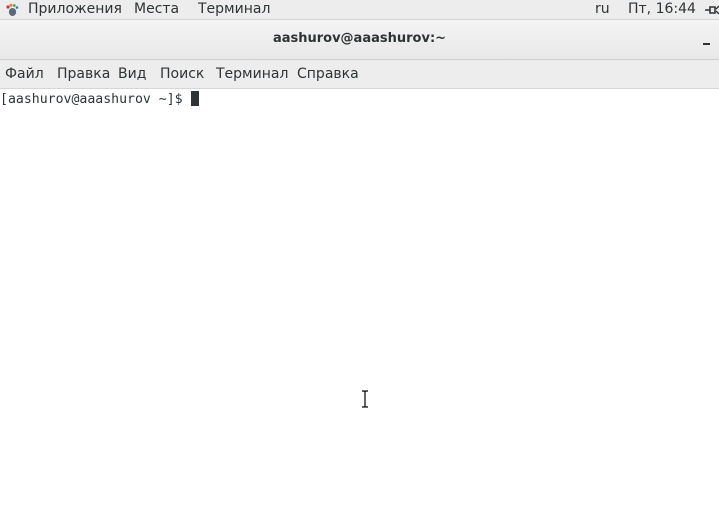 The width and height of the screenshot is (719, 528). I want to click on menu-help: Справка, so click(328, 74).